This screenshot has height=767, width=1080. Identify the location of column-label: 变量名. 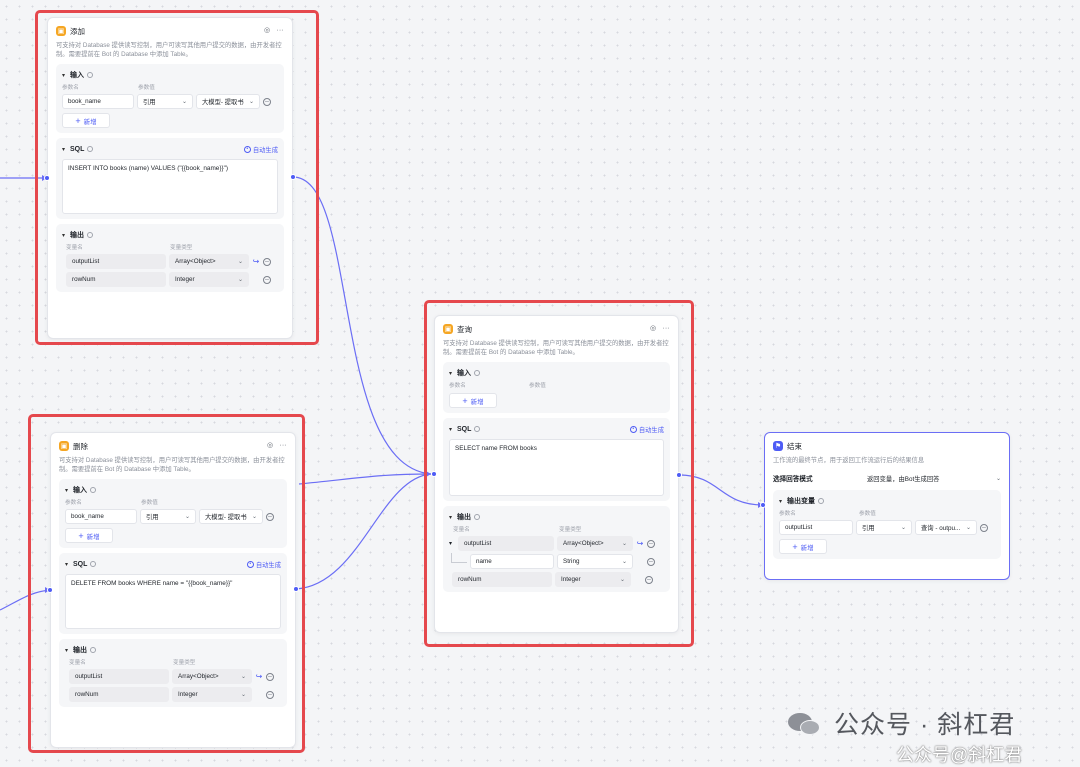
(74, 248).